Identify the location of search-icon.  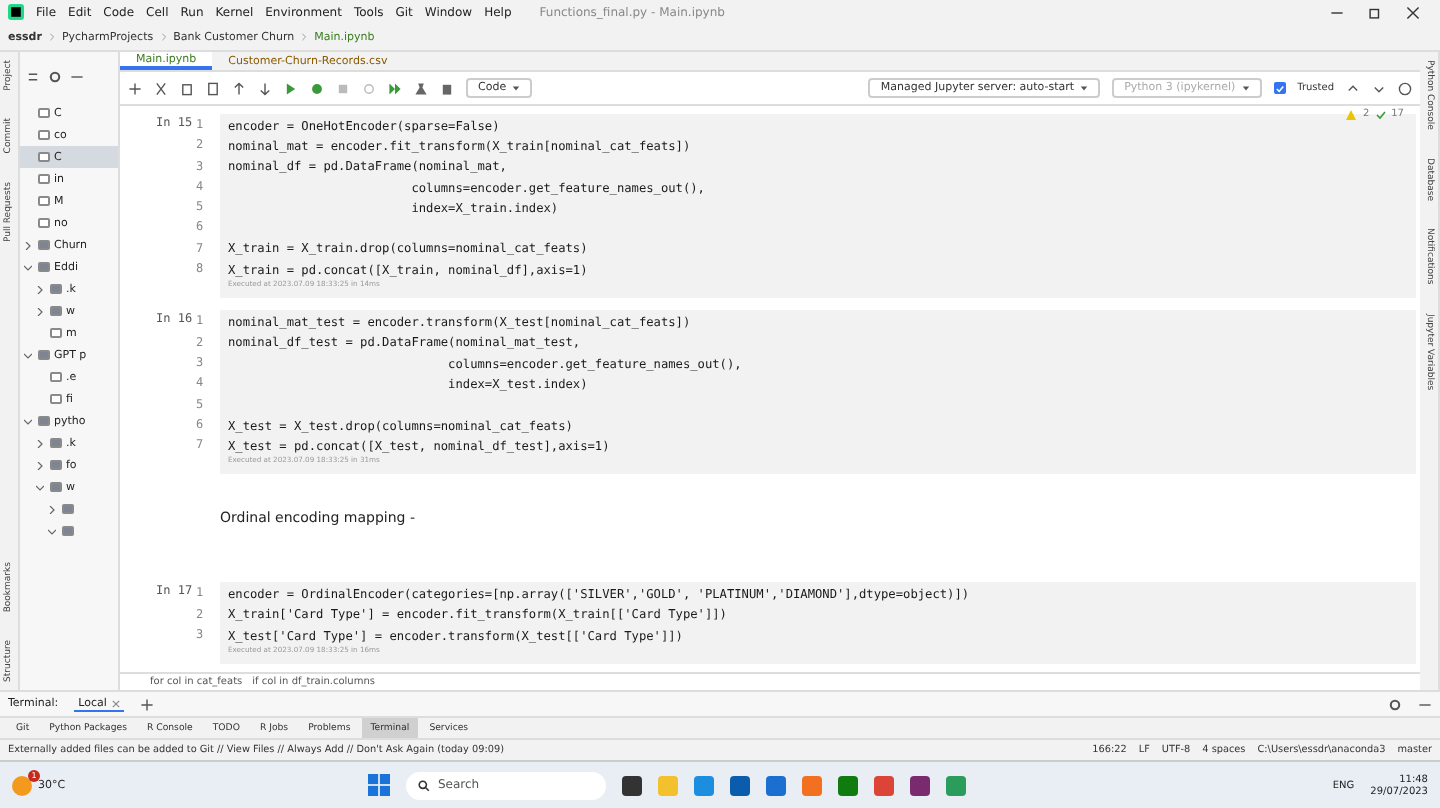
(424, 785).